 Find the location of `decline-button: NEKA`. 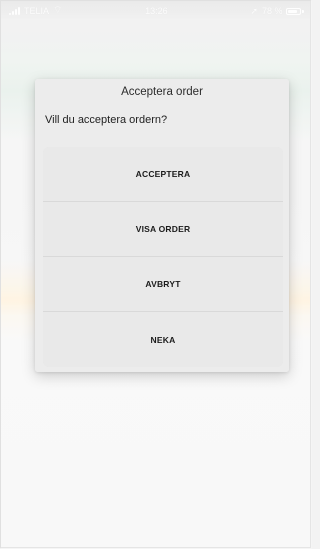

decline-button: NEKA is located at coordinates (163, 339).